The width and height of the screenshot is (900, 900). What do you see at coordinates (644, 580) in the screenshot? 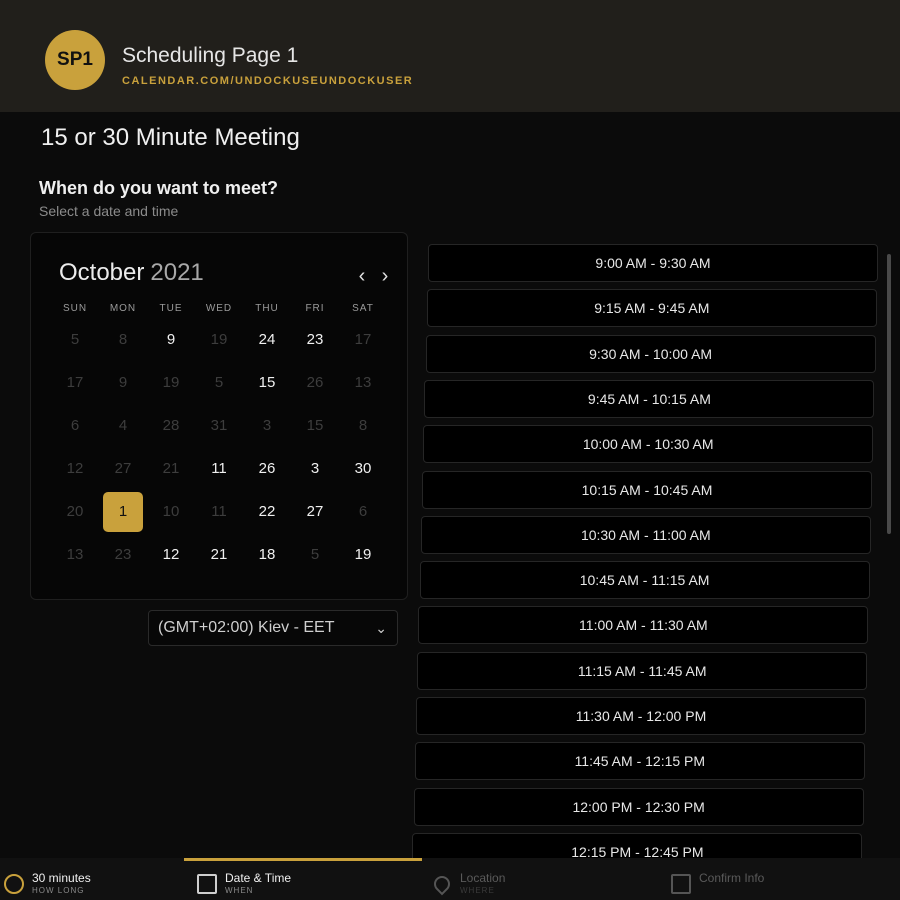
I see `time-slot-button: 10:45 AM - 11:15 AM` at bounding box center [644, 580].